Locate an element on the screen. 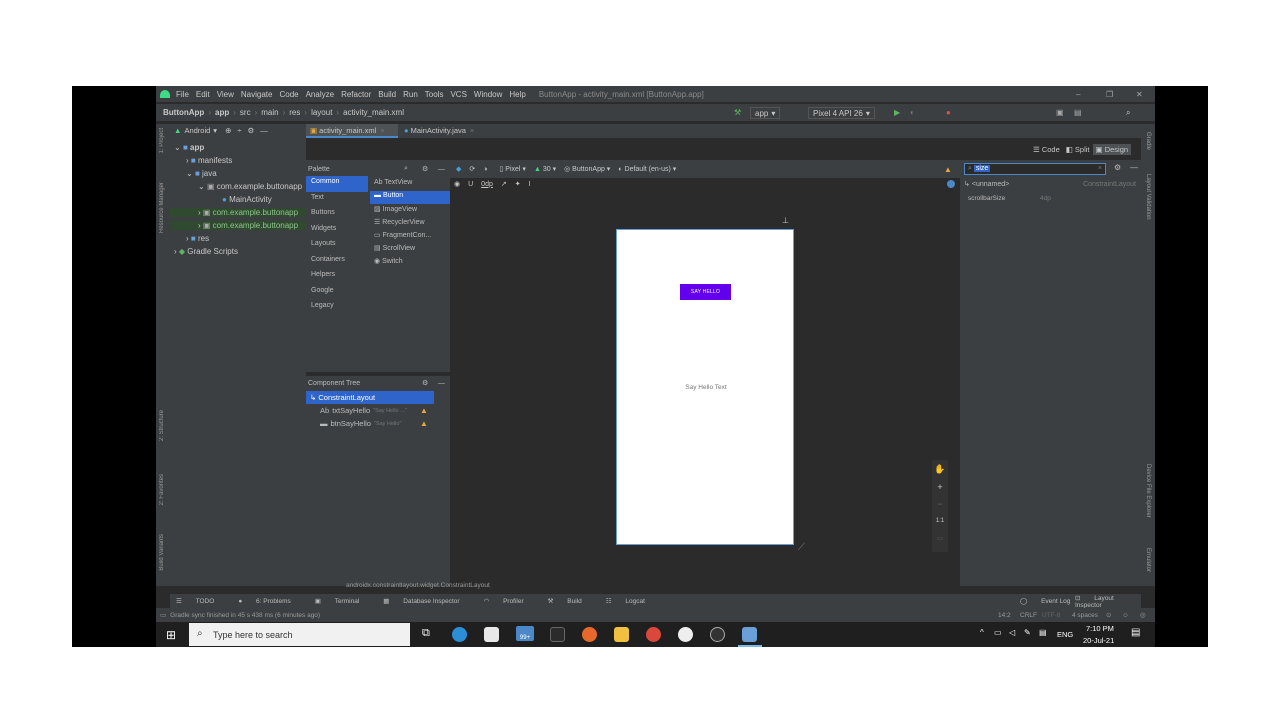 The width and height of the screenshot is (1280, 720). device-file-explorer-tool-tab: Device File Explorer is located at coordinates (1148, 491).